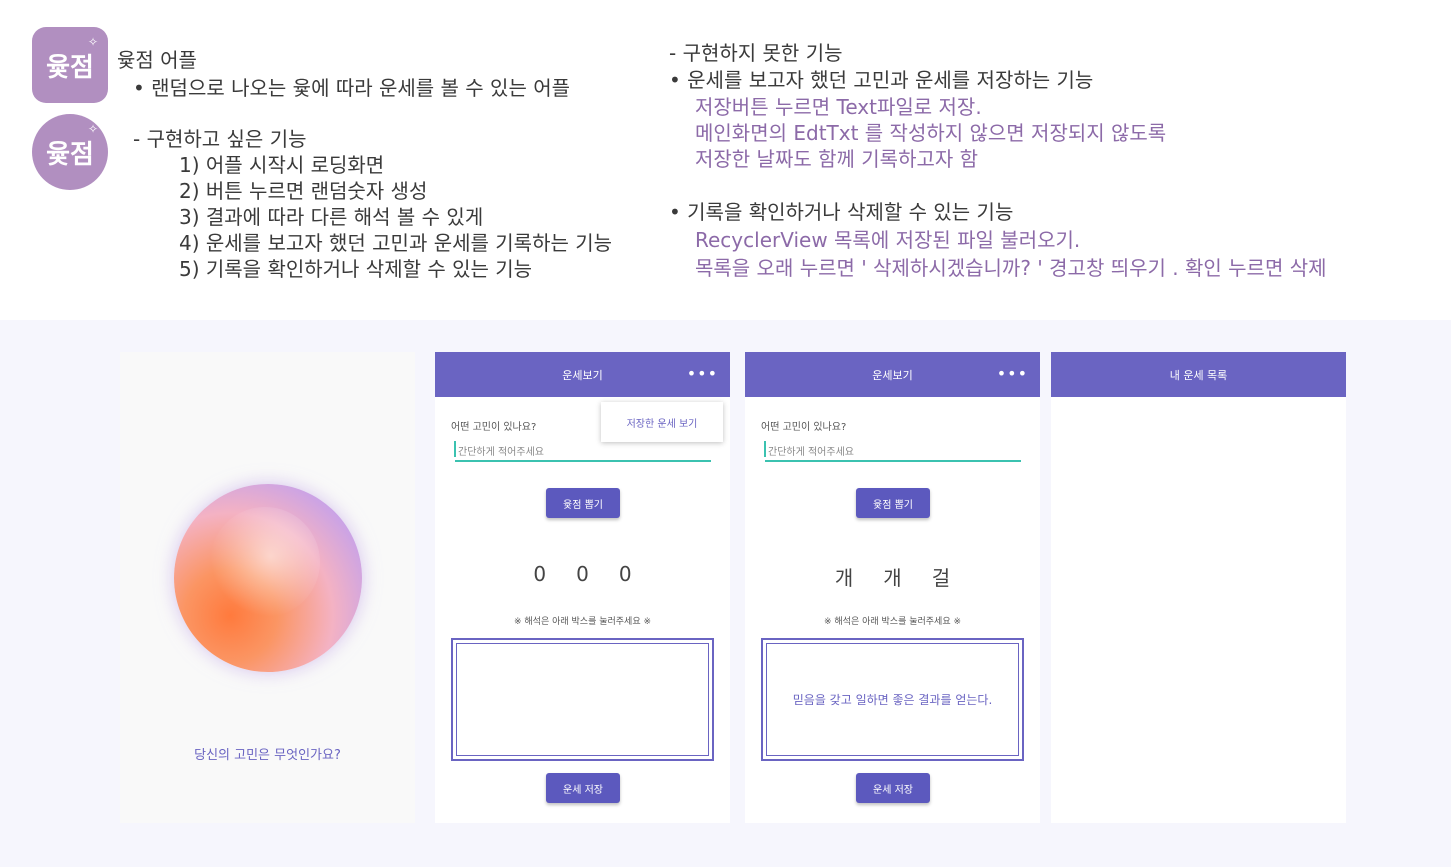 This screenshot has width=1451, height=867. I want to click on fortune-list-screen: 내 운세 목록, so click(1198, 587).